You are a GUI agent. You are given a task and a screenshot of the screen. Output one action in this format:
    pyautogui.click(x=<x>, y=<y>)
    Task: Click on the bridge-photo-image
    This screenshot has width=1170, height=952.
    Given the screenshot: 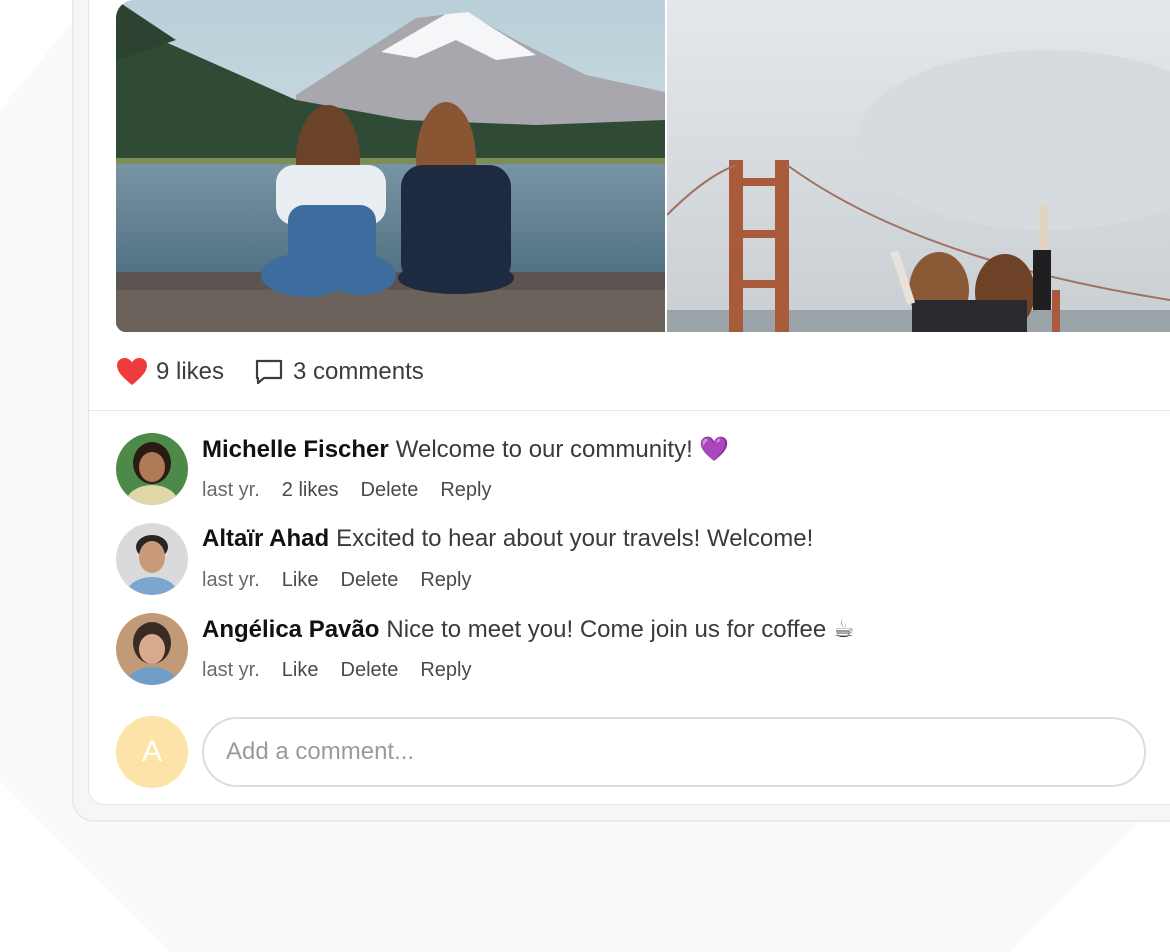 What is the action you would take?
    pyautogui.click(x=918, y=166)
    